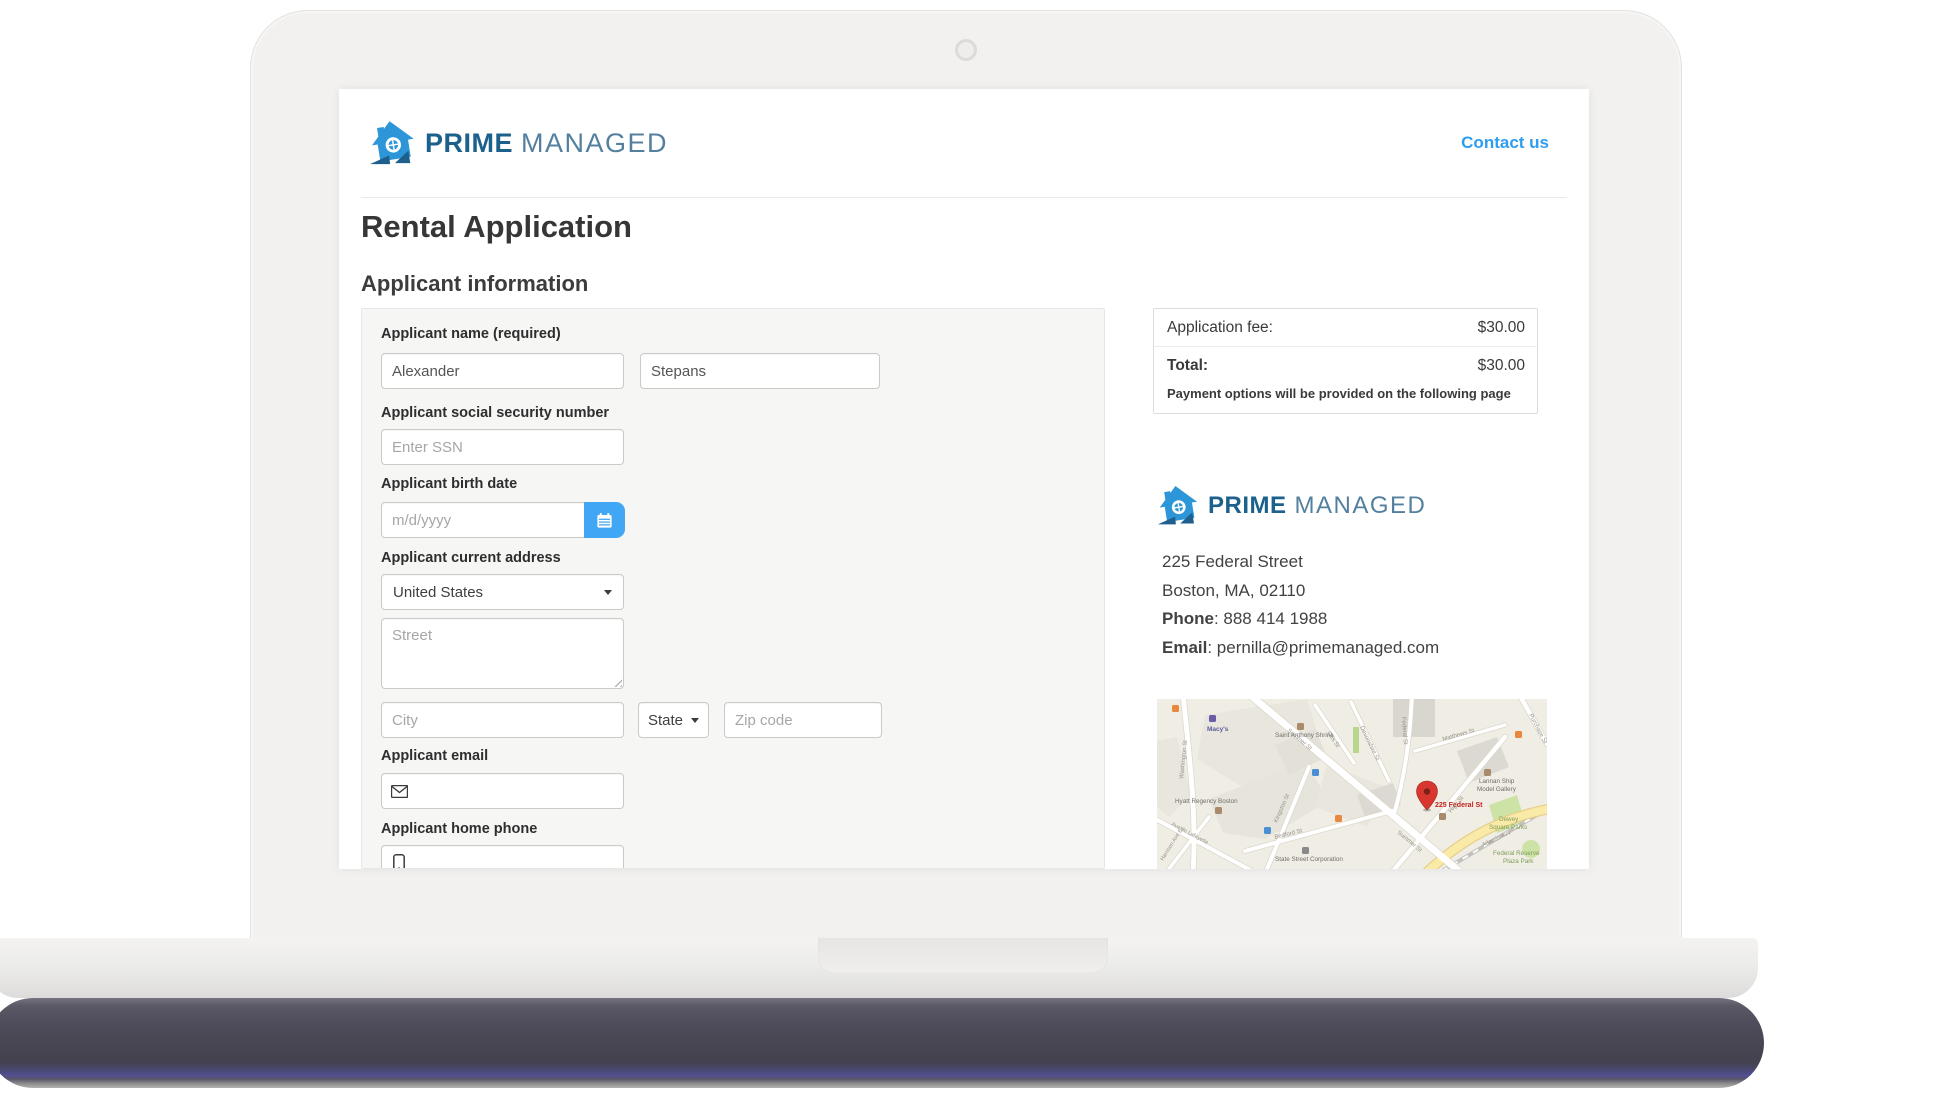 This screenshot has height=1119, width=1953. Describe the element at coordinates (502, 371) in the screenshot. I see `first-name-input` at that location.